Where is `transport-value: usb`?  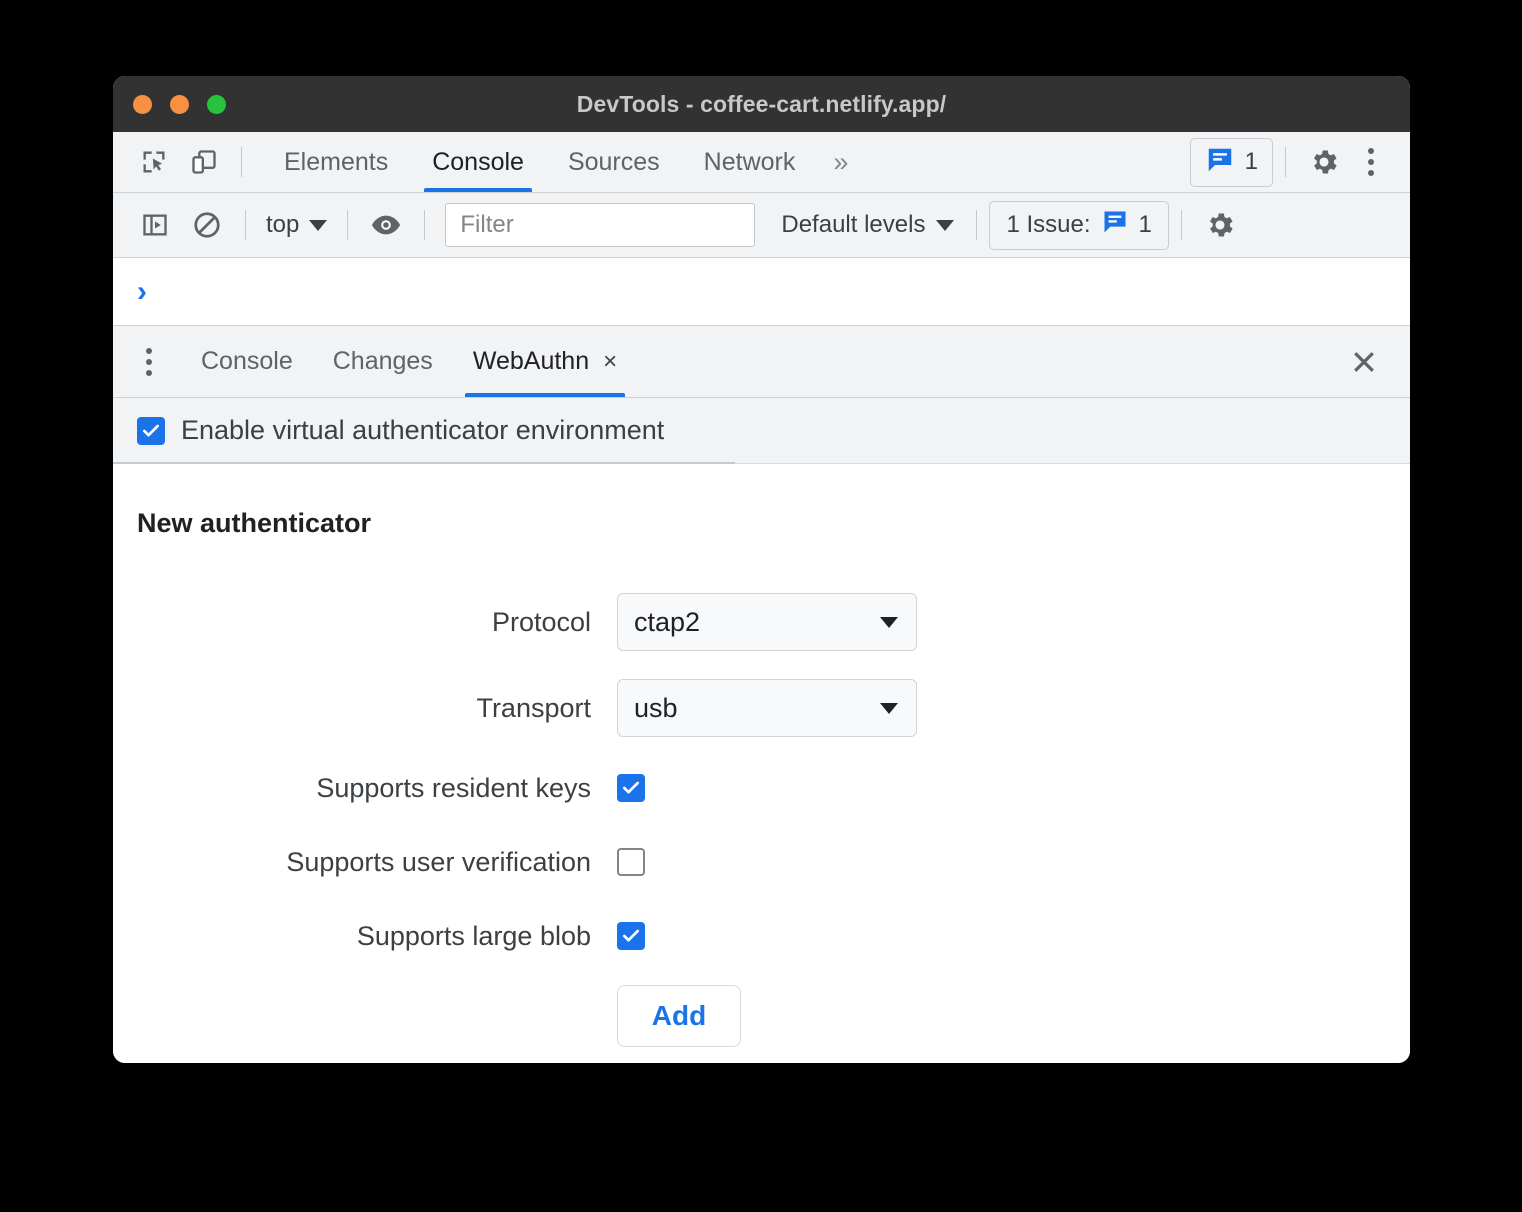
transport-value: usb is located at coordinates (656, 707).